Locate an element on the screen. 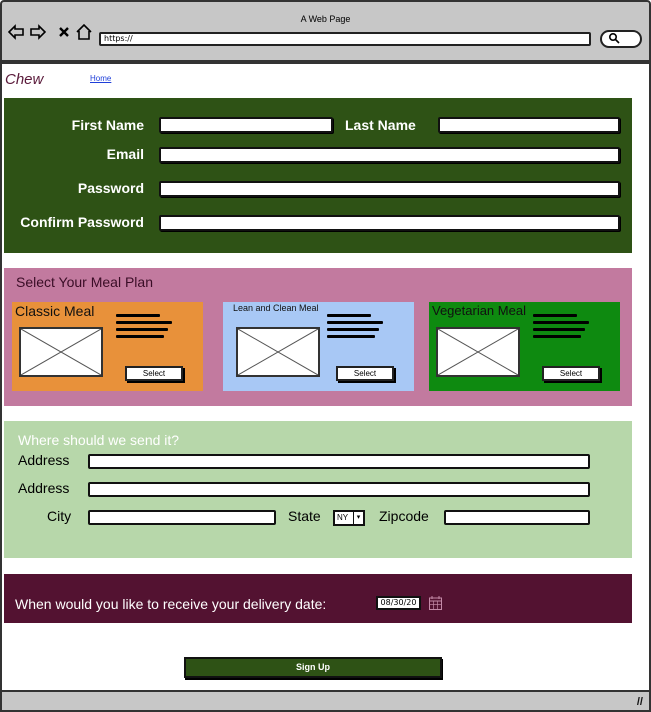  viewport-border-left is located at coordinates (1, 375).